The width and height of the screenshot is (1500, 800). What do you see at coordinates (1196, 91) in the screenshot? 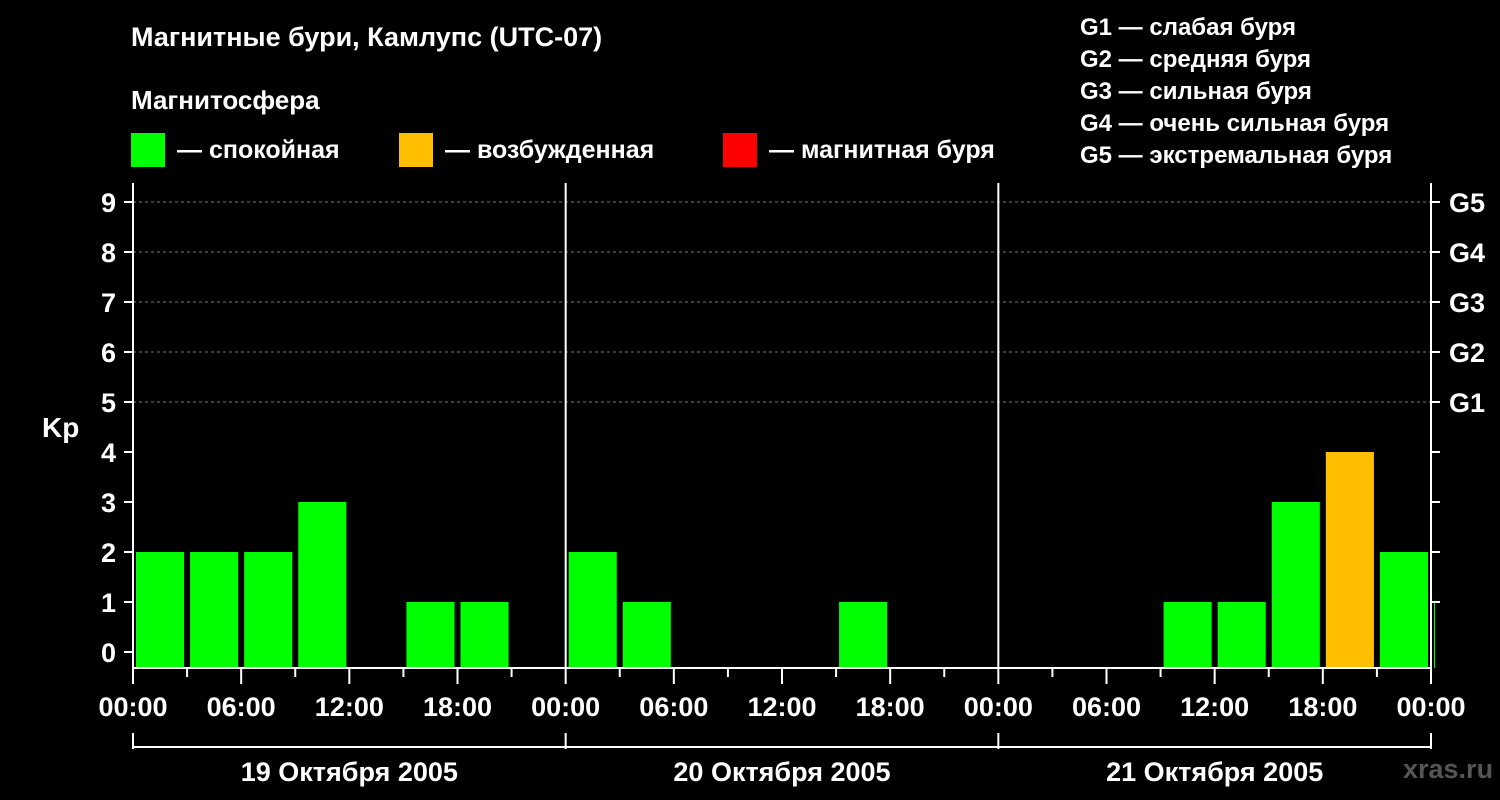
I see `g-scale-item-g3: G3 — сильная буря` at bounding box center [1196, 91].